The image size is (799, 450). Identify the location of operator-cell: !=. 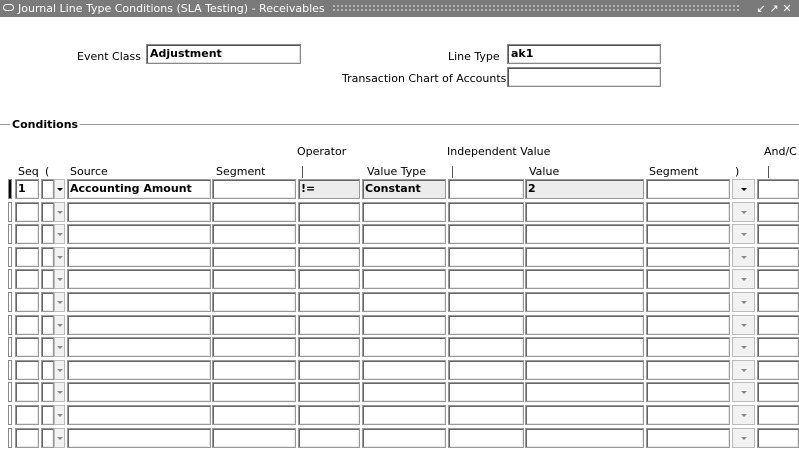
(329, 189).